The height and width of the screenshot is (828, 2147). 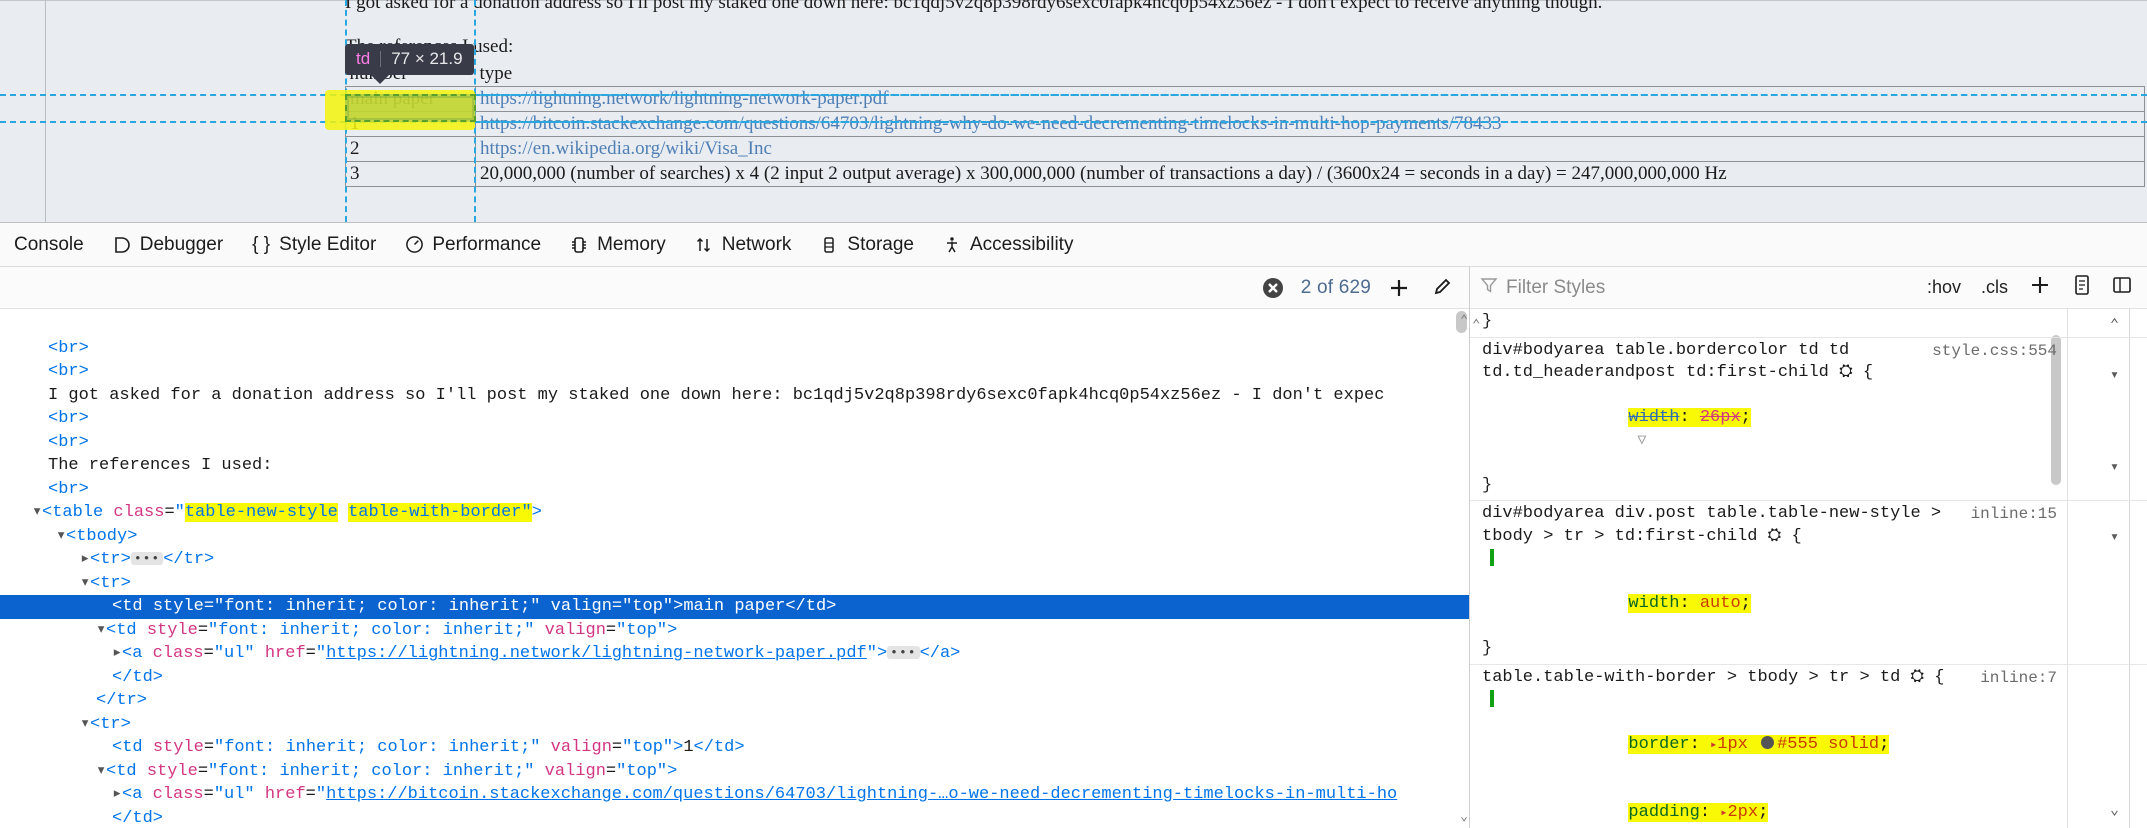 I want to click on css-declaration: border: ▸1px #555 solid;, so click(x=1808, y=734).